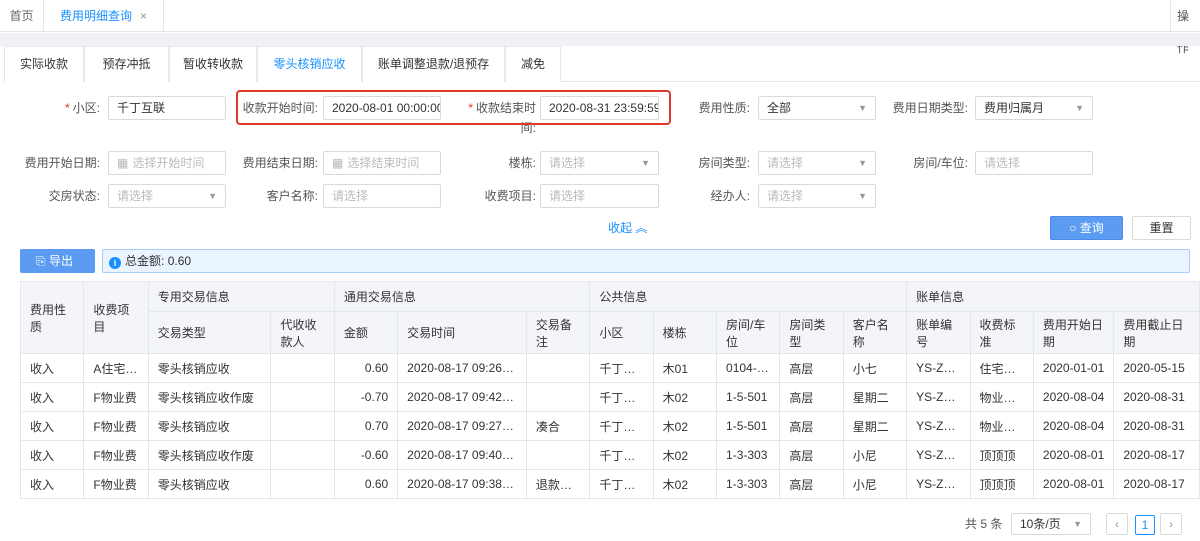  Describe the element at coordinates (167, 196) in the screenshot. I see `handover-select: 请选择 ▼` at that location.